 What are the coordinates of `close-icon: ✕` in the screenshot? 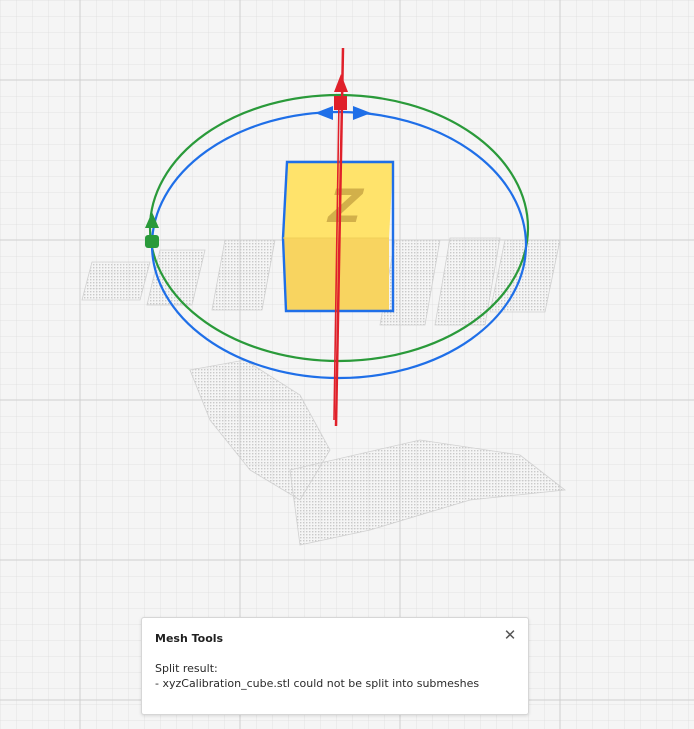 It's located at (510, 635).